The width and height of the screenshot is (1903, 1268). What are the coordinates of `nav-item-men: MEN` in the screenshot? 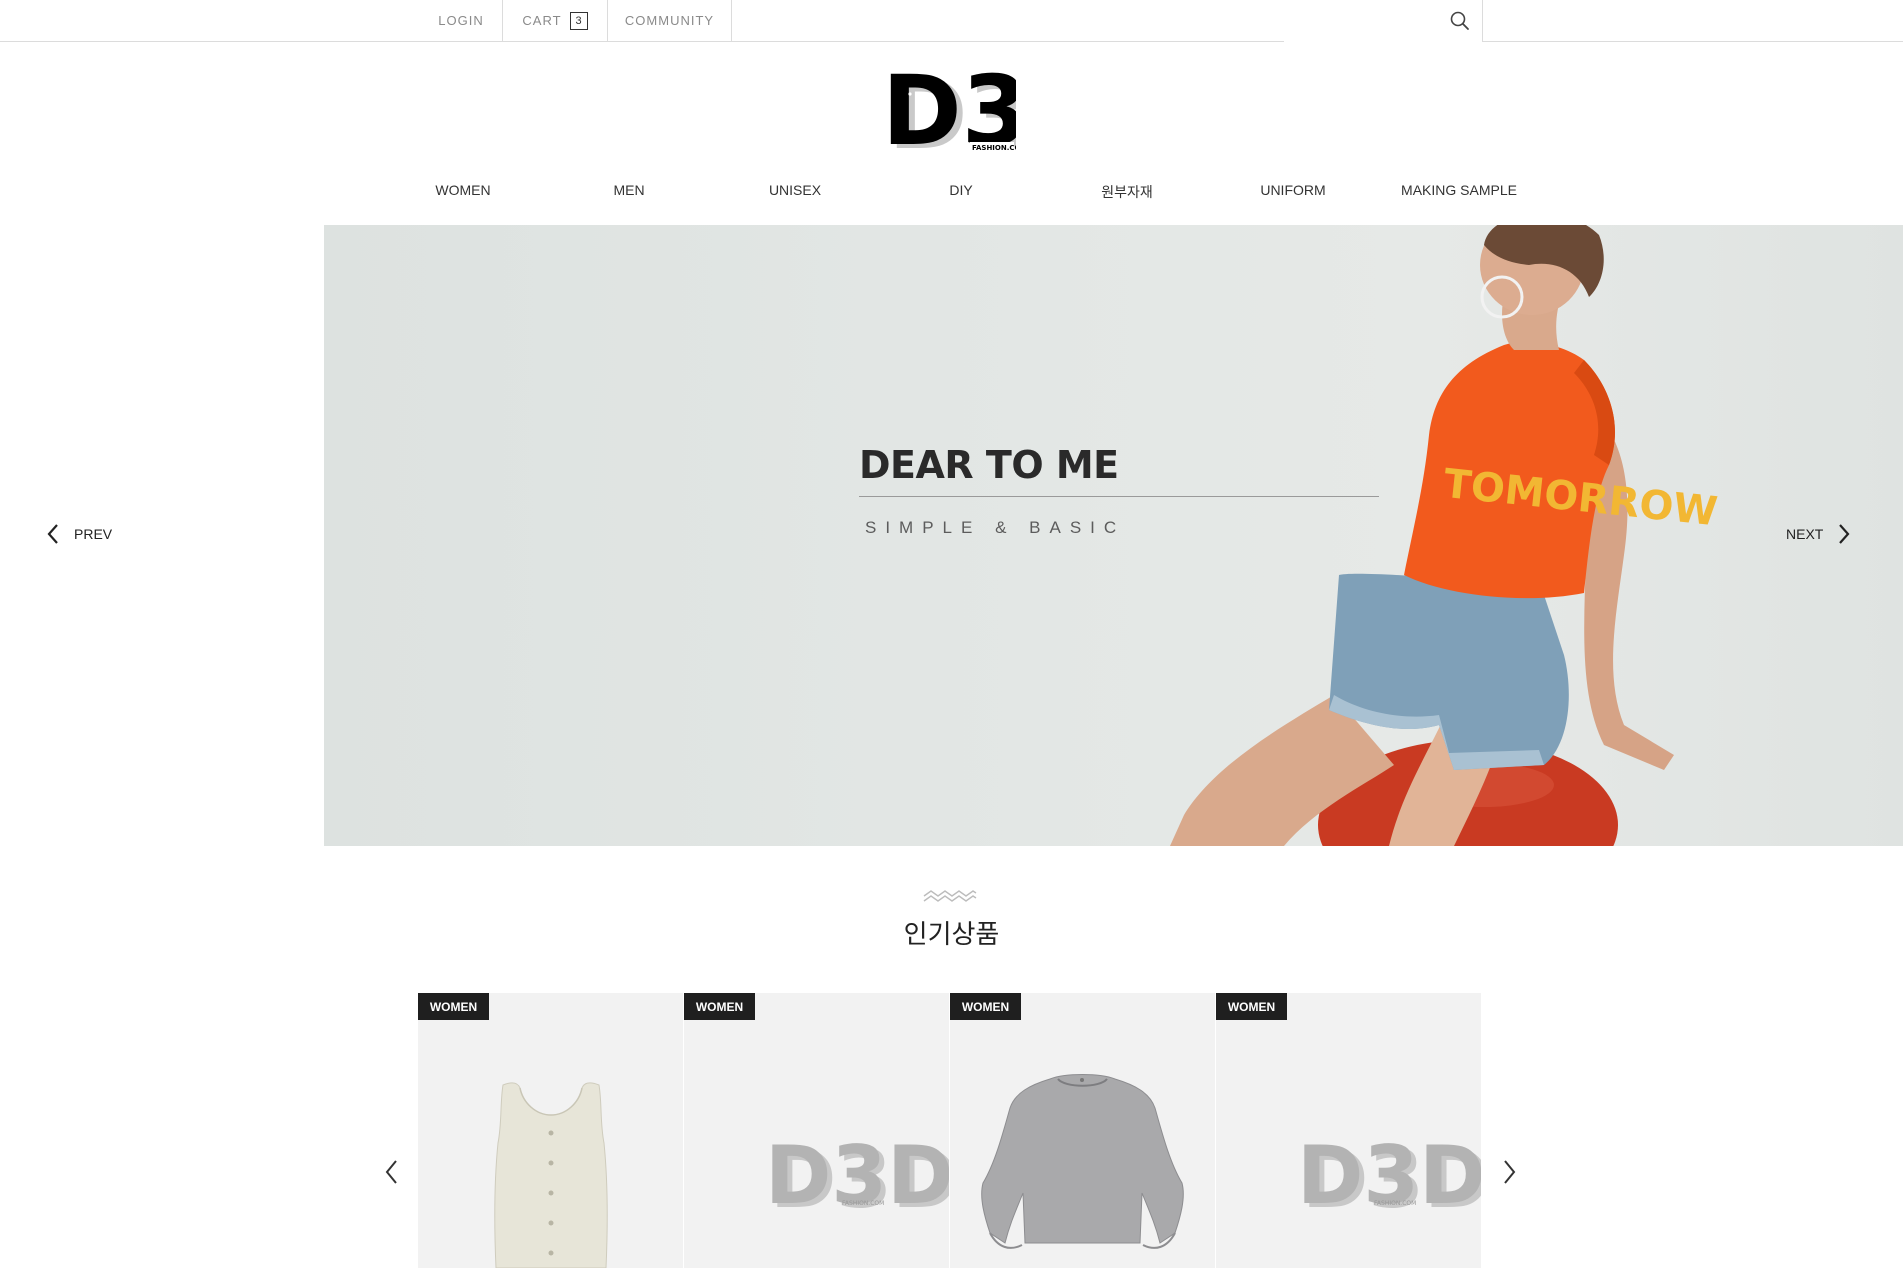 It's located at (629, 190).